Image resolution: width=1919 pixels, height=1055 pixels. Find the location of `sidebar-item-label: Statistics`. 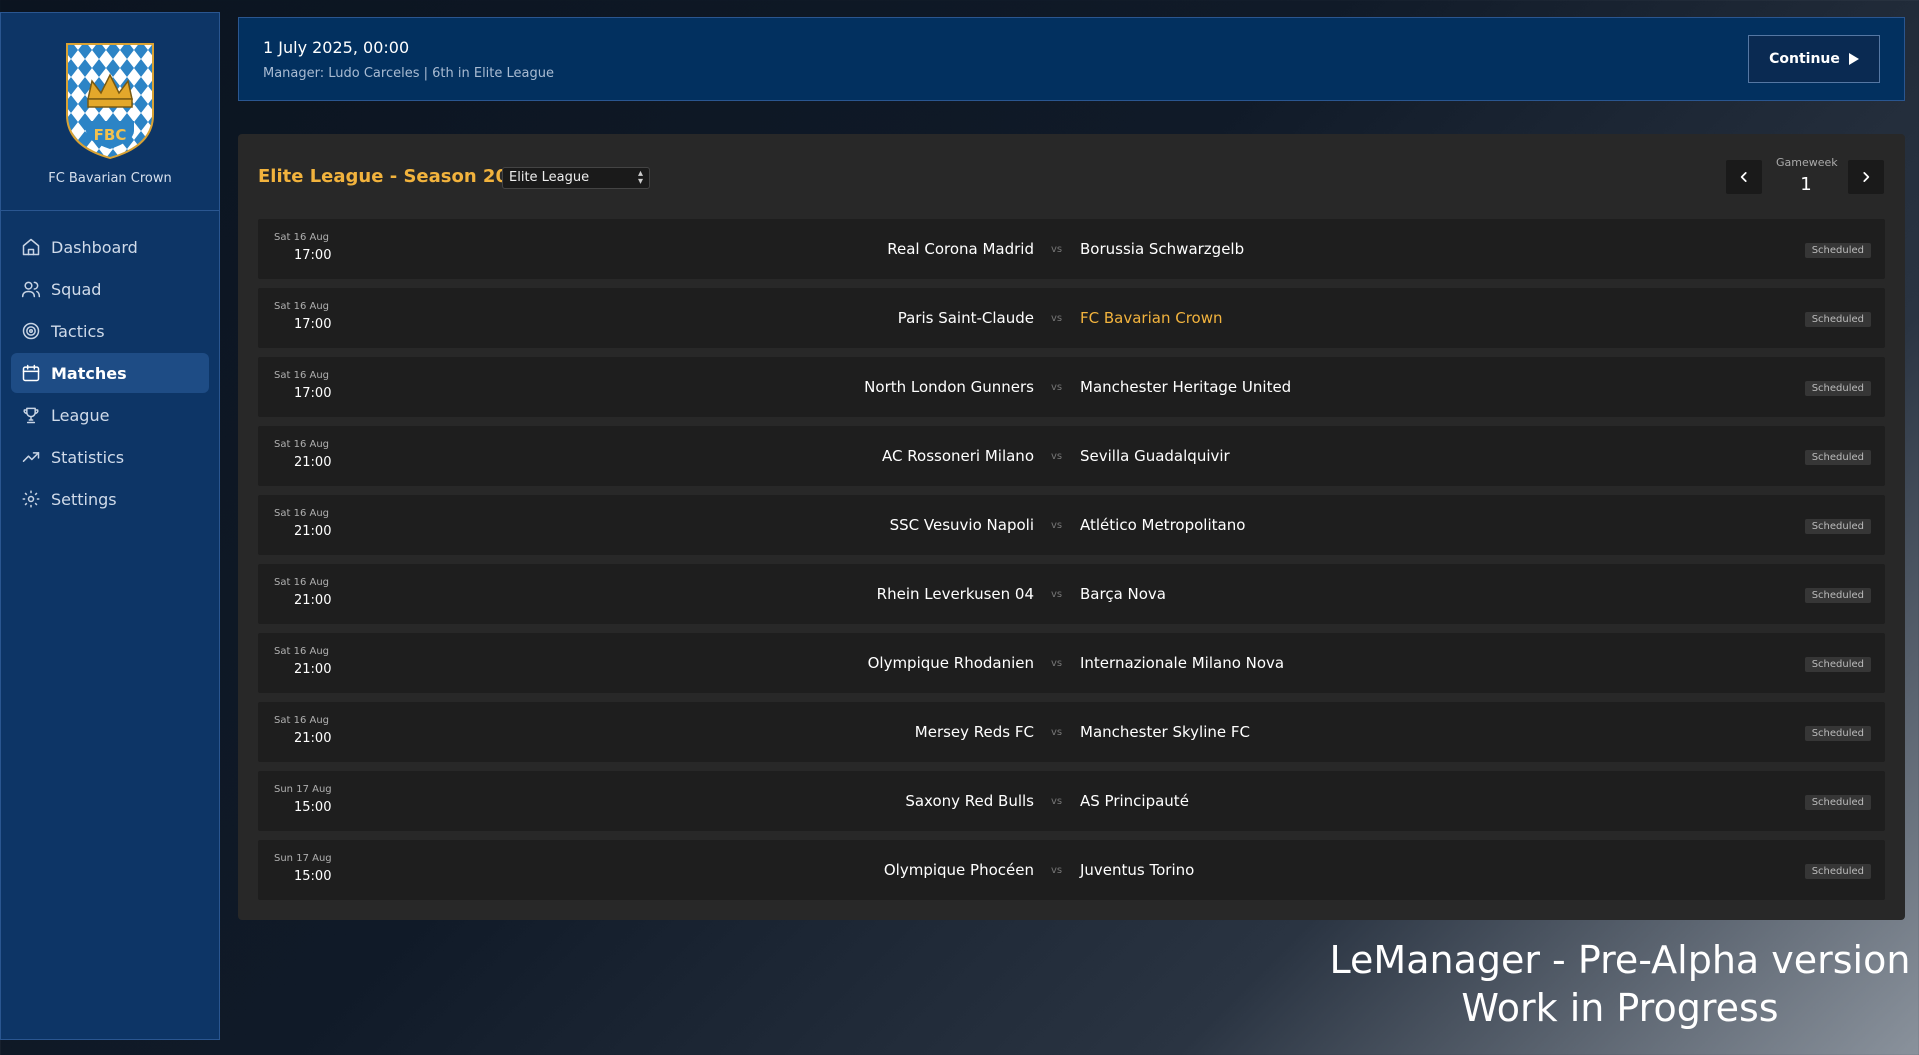

sidebar-item-label: Statistics is located at coordinates (88, 457).